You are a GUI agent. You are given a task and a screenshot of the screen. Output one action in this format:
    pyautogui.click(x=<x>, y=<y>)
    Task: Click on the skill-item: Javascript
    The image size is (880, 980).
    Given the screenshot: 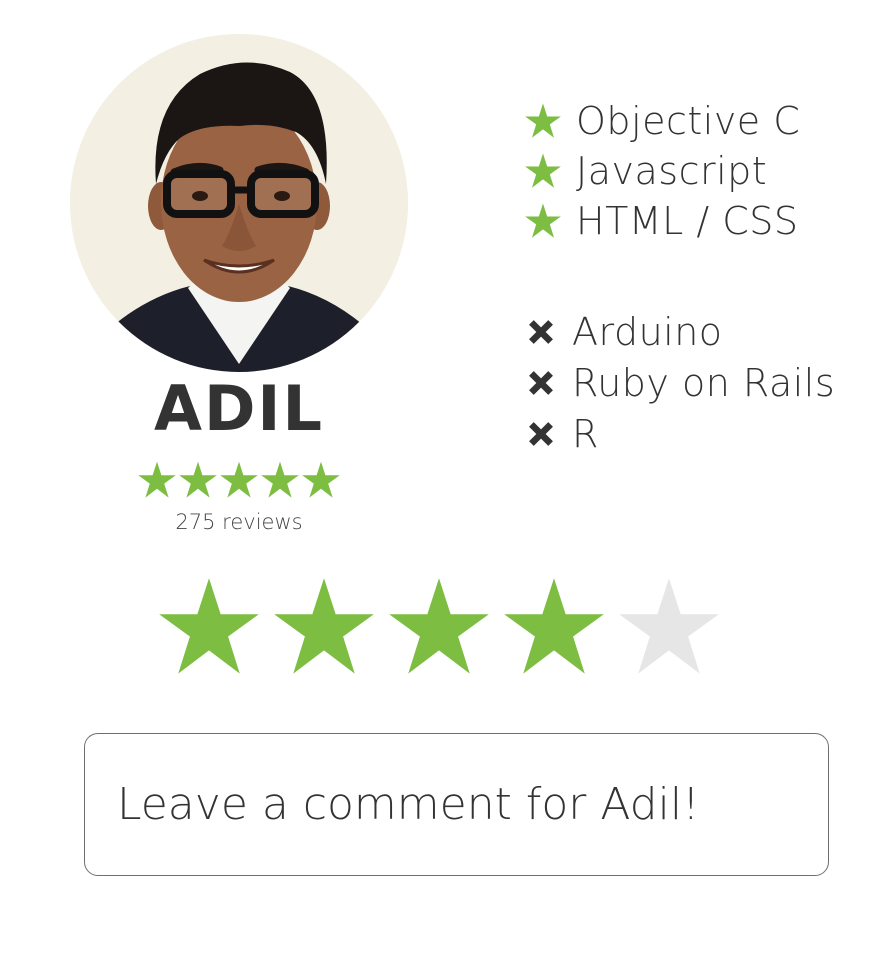 What is the action you would take?
    pyautogui.click(x=662, y=171)
    